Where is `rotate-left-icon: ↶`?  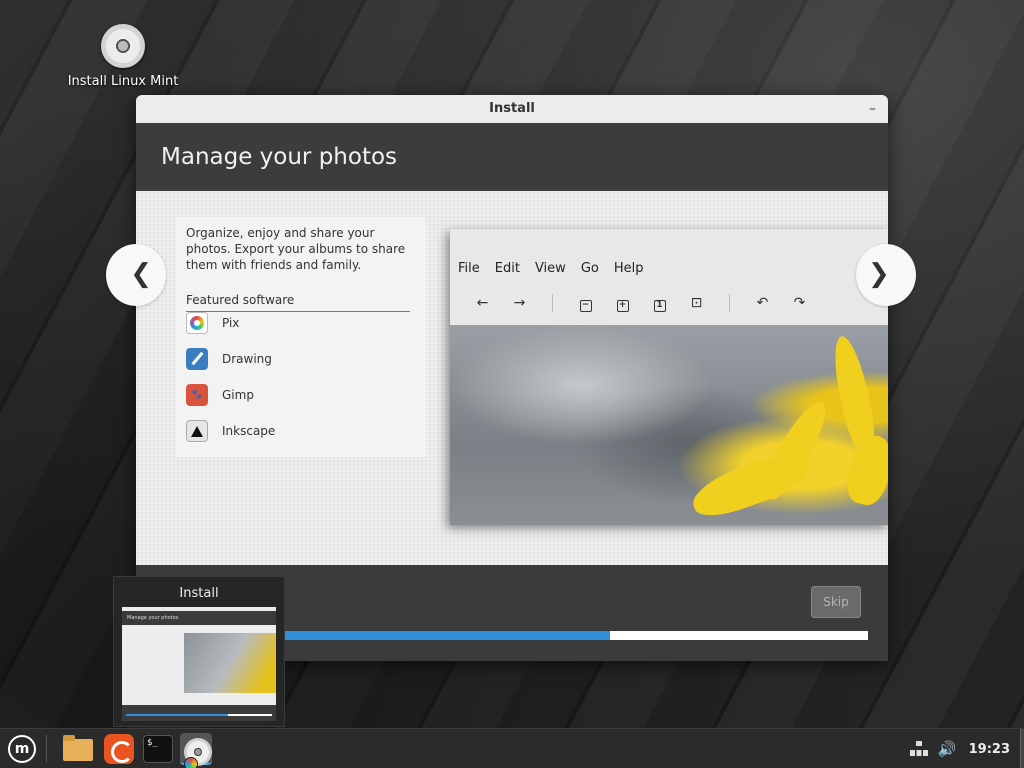
rotate-left-icon: ↶ is located at coordinates (762, 303).